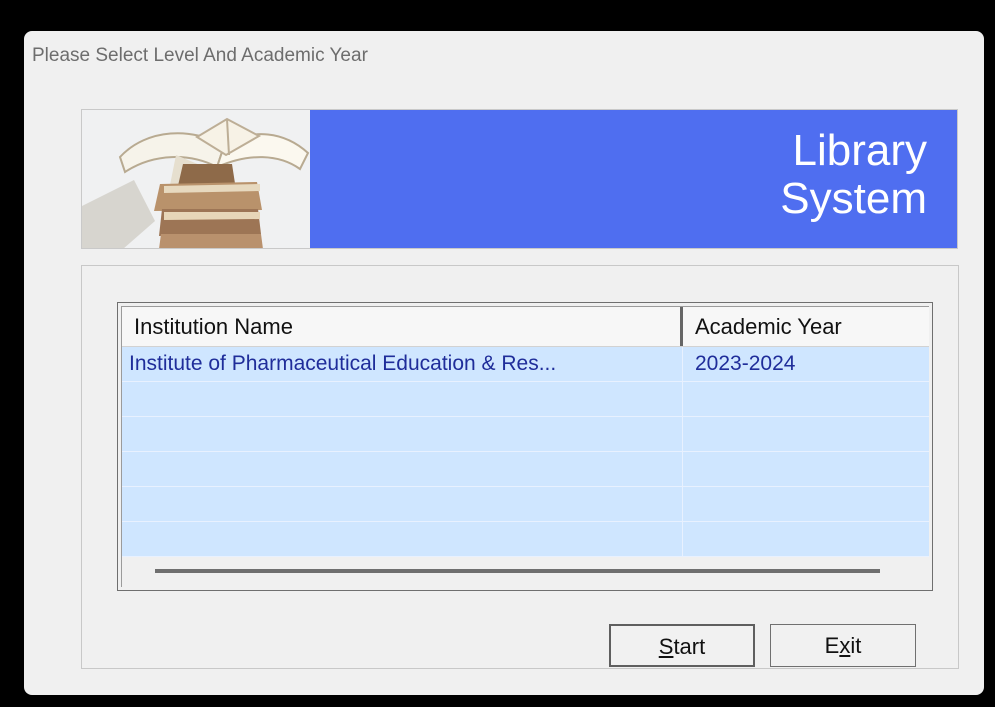 Image resolution: width=995 pixels, height=707 pixels. What do you see at coordinates (856, 645) in the screenshot?
I see `exit-label-rest: it` at bounding box center [856, 645].